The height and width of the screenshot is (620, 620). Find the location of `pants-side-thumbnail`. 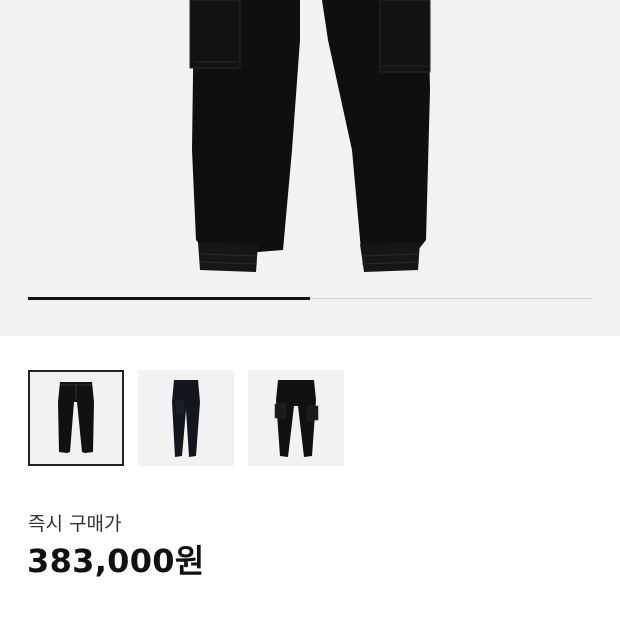

pants-side-thumbnail is located at coordinates (186, 418).